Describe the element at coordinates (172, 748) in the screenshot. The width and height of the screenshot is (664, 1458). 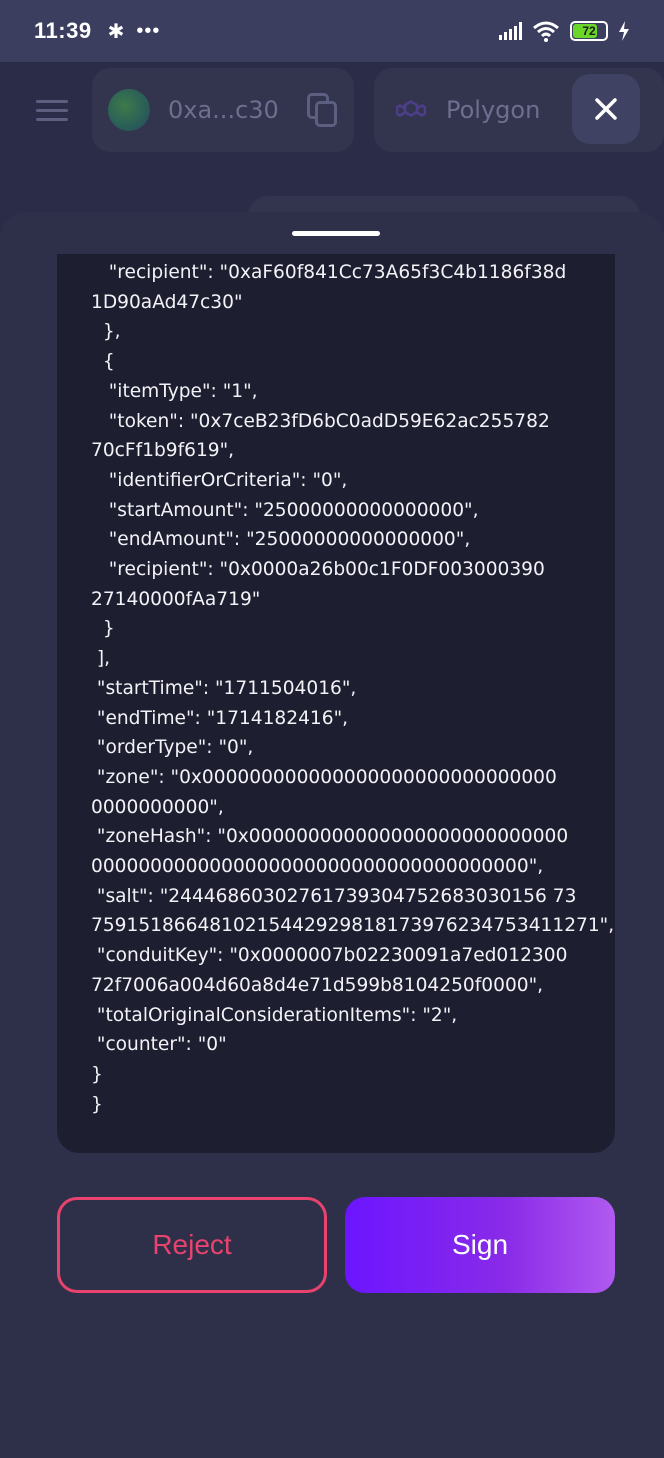
I see `code-line: "orderType": "0",` at that location.